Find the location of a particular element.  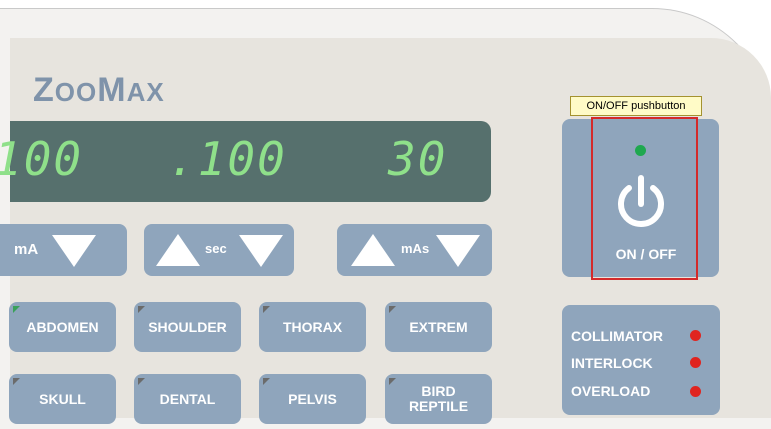

power-tooltip: ON/OFF pushbutton is located at coordinates (636, 106).